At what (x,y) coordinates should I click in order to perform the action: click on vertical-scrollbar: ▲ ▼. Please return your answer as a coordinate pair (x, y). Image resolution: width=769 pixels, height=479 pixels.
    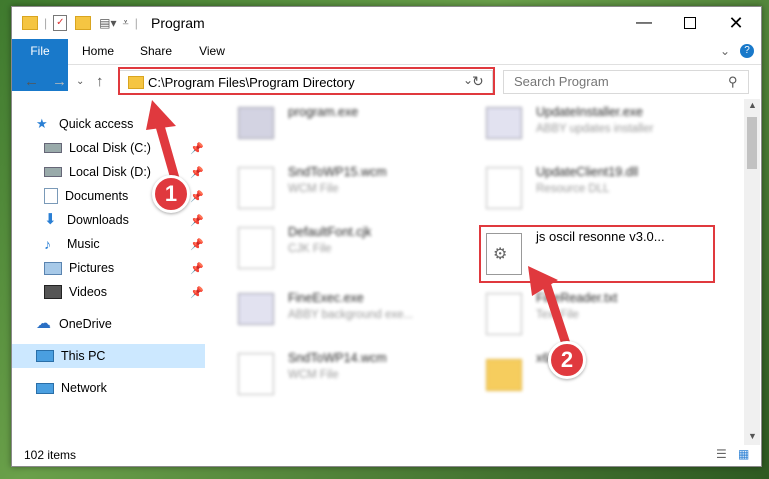
    Looking at the image, I should click on (752, 272).